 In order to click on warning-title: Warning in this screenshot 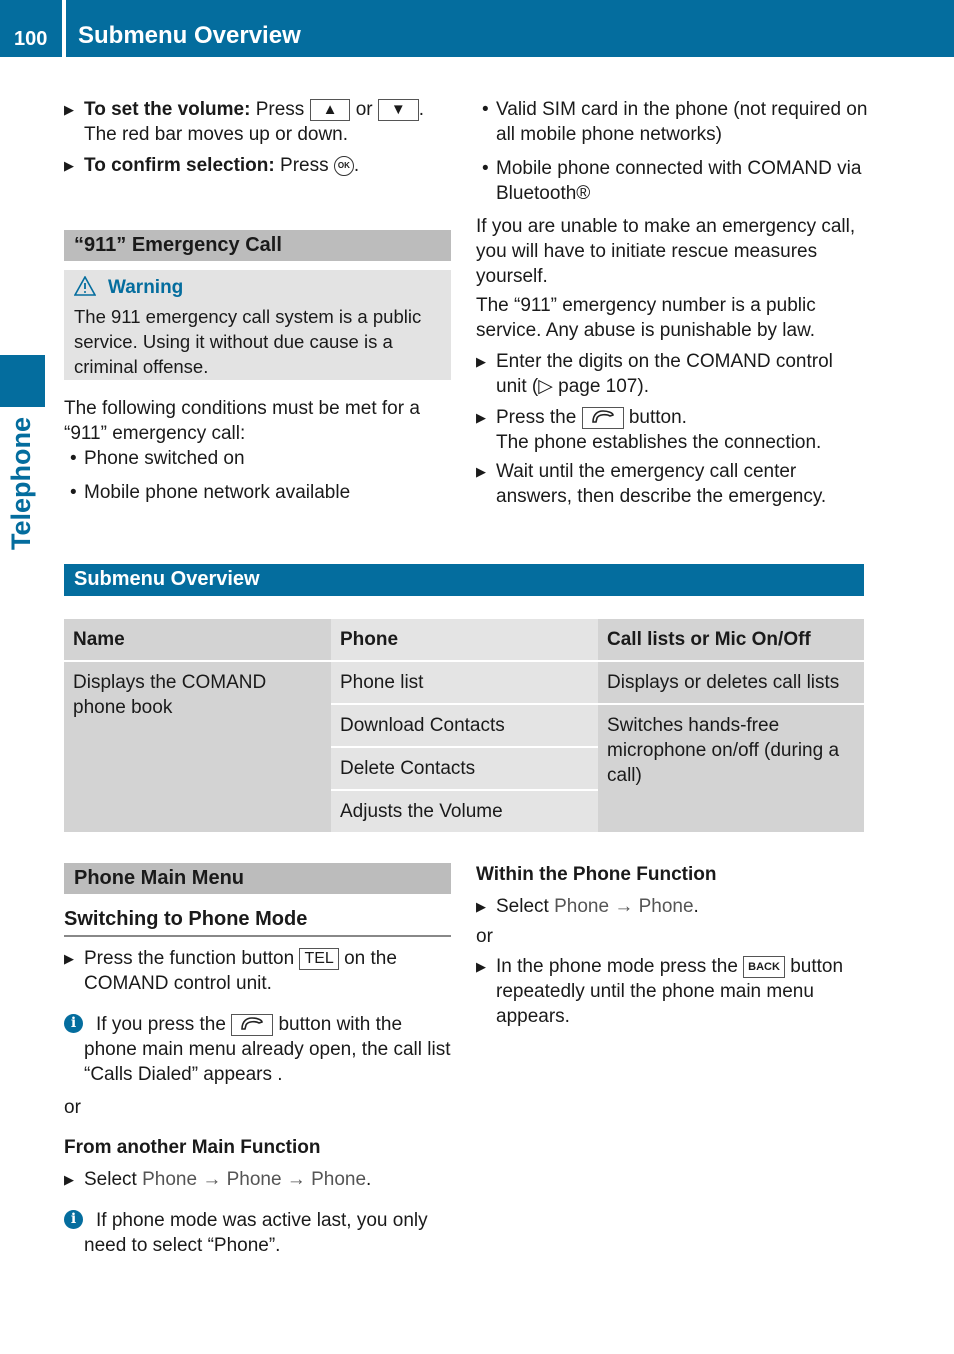, I will do `click(146, 287)`.